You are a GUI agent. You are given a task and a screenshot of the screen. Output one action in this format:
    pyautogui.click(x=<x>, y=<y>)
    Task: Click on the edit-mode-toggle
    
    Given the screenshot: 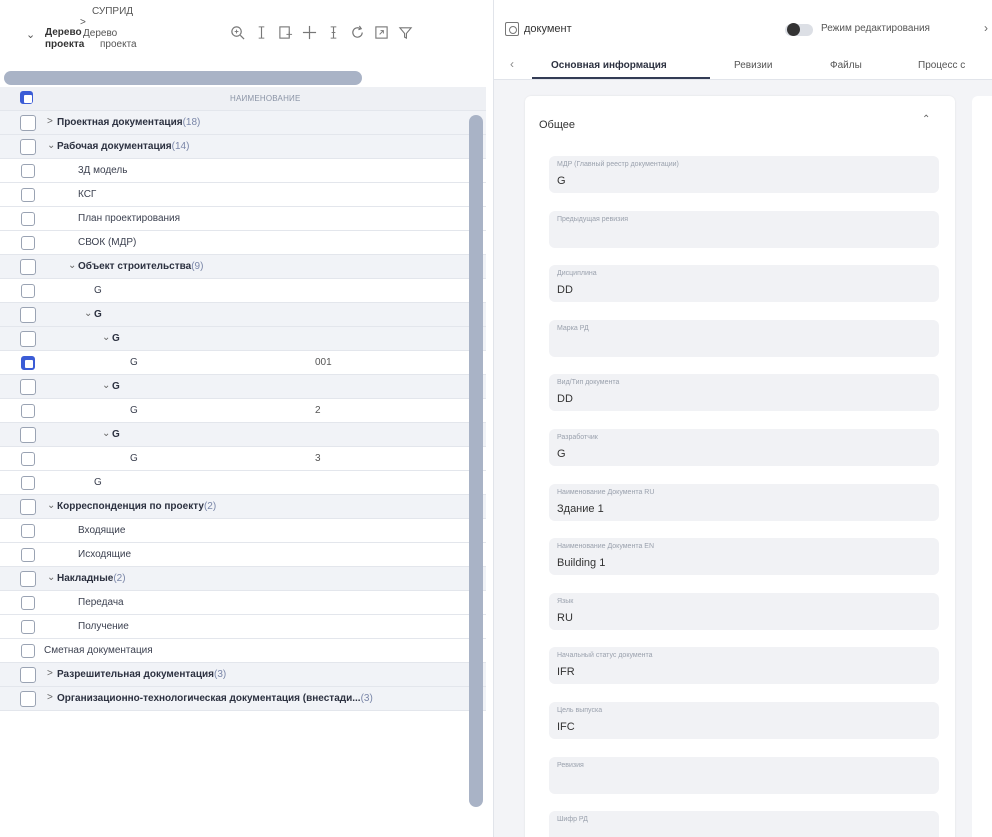 What is the action you would take?
    pyautogui.click(x=799, y=29)
    